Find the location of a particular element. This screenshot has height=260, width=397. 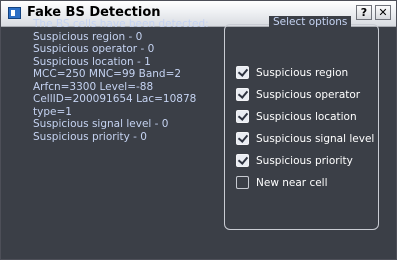

app-window-icon is located at coordinates (14, 13).